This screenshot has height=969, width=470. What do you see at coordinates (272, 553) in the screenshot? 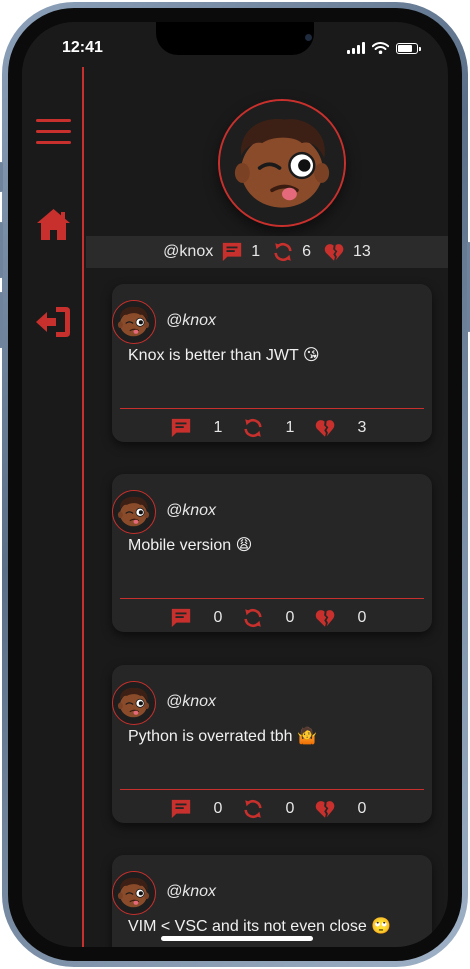
I see `post-card: @knox Mobile version 😩 0 0 0` at bounding box center [272, 553].